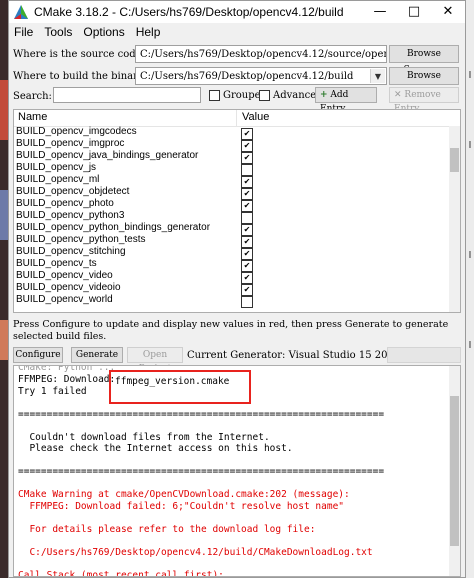  What do you see at coordinates (237, 118) in the screenshot?
I see `table-header: Name Value` at bounding box center [237, 118].